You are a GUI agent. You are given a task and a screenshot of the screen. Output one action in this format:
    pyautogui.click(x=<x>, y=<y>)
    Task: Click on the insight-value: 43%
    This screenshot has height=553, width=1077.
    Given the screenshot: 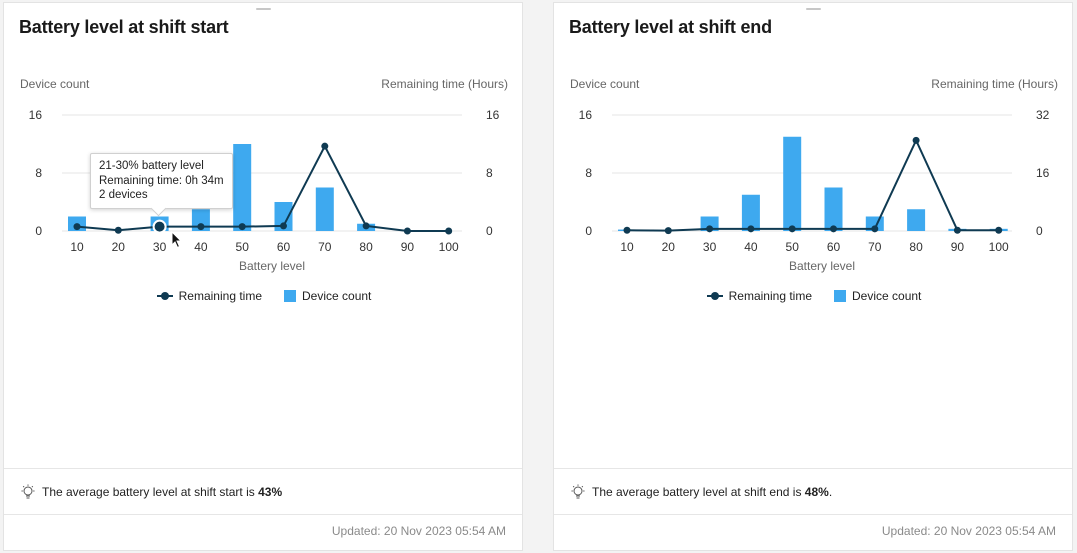 What is the action you would take?
    pyautogui.click(x=270, y=491)
    